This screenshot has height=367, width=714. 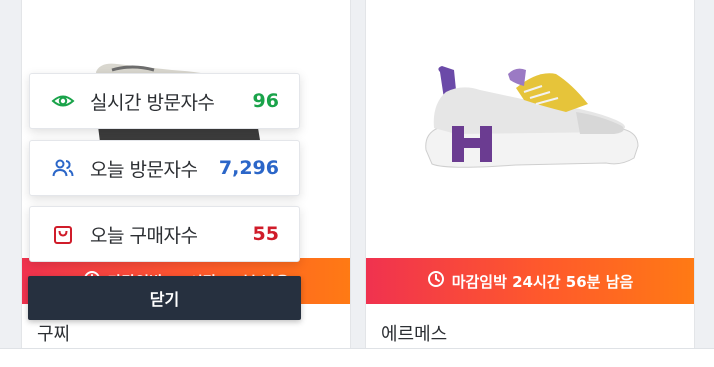 I want to click on close-button: 닫기, so click(x=164, y=298).